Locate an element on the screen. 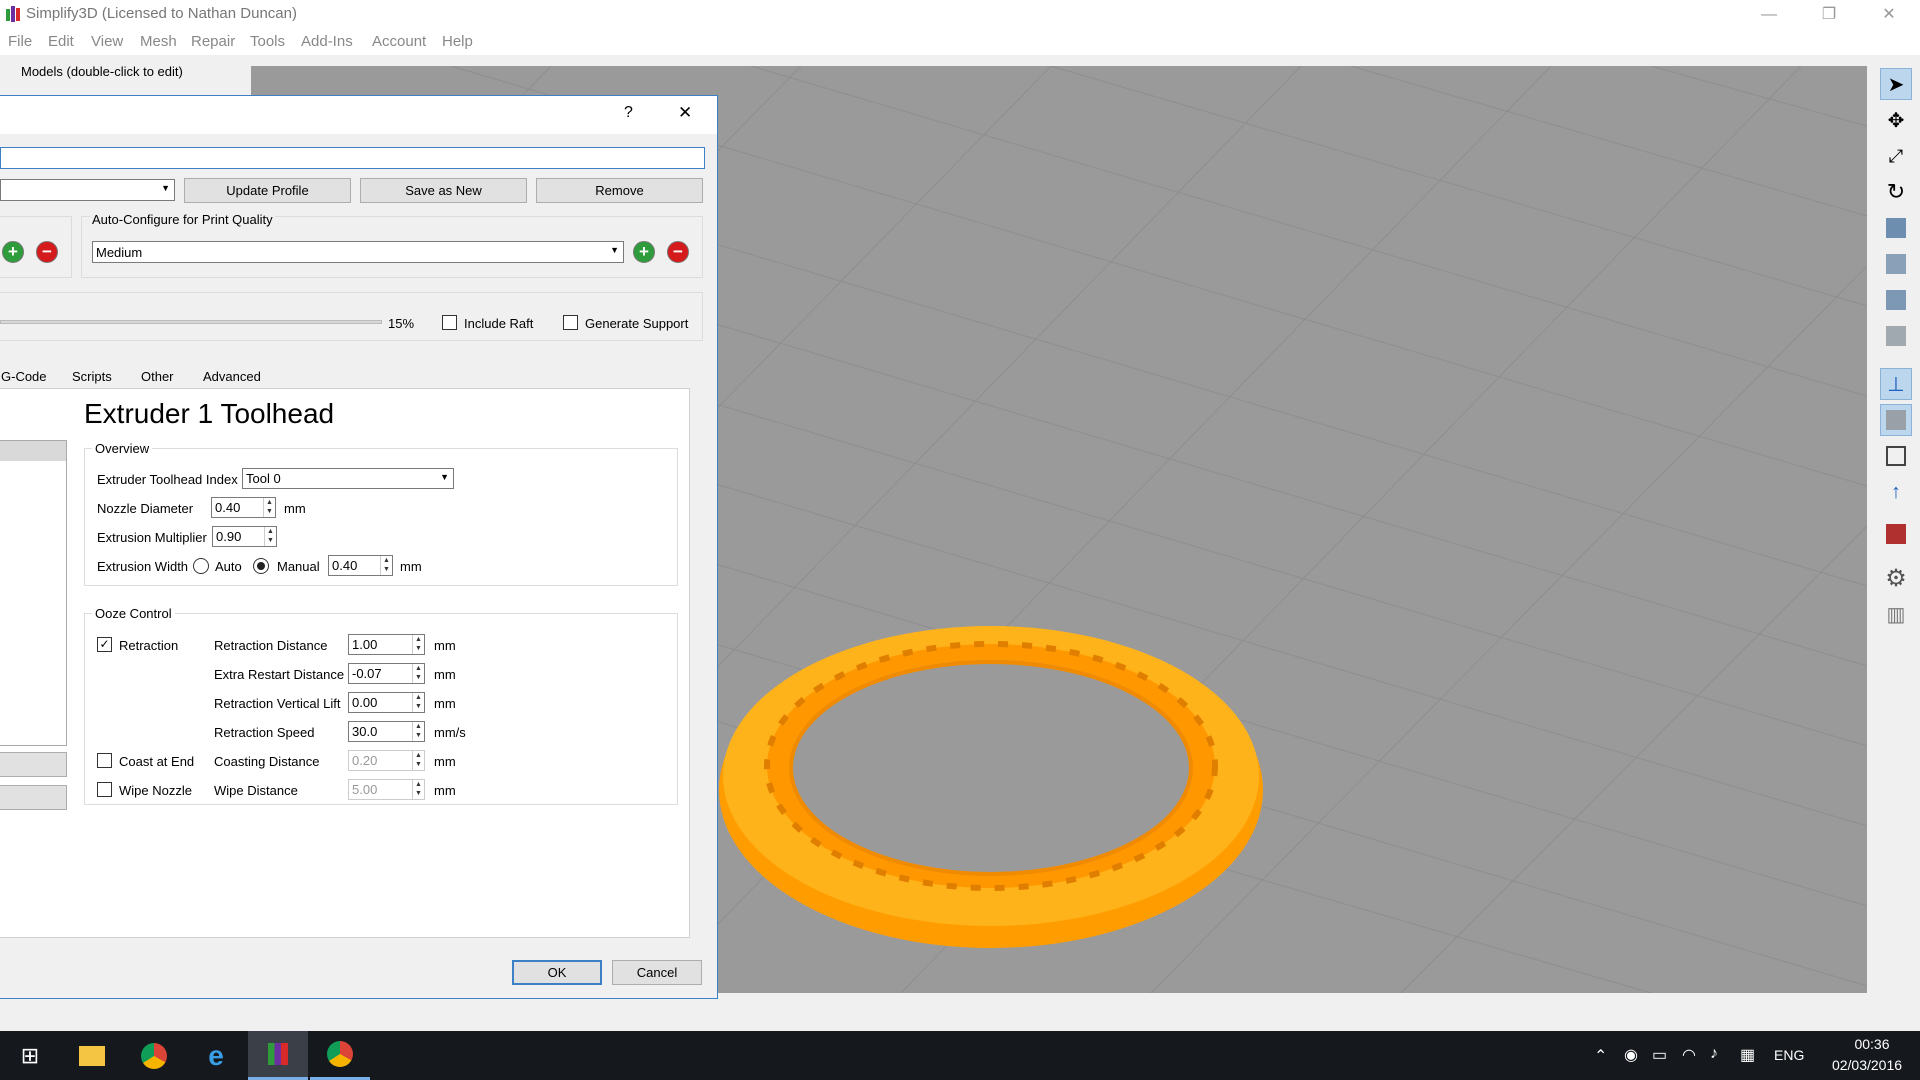 Image resolution: width=1920 pixels, height=1080 pixels. supports-button: ▥ is located at coordinates (1896, 614).